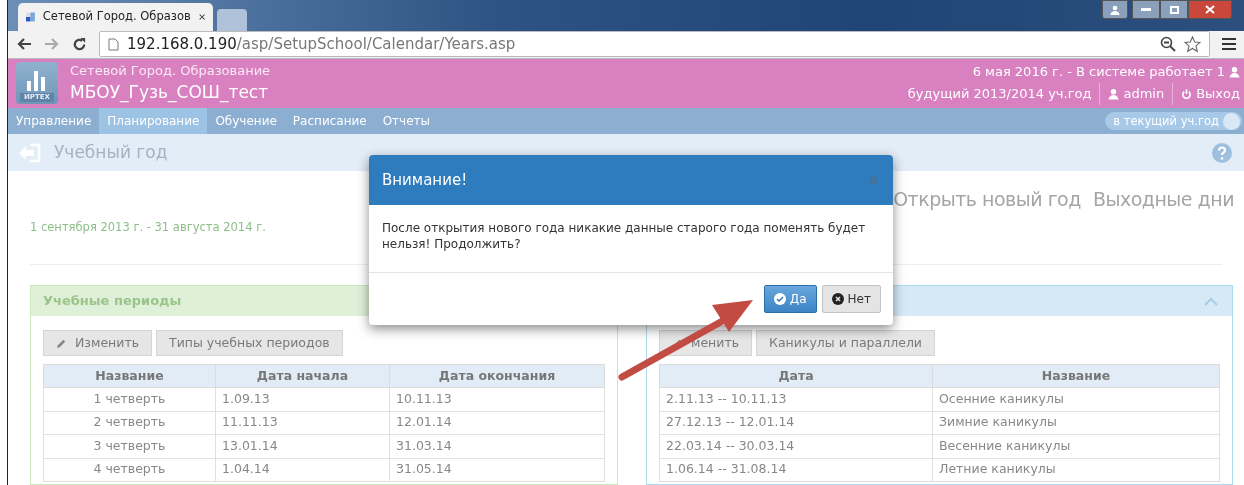 The height and width of the screenshot is (485, 1244). What do you see at coordinates (232, 19) in the screenshot?
I see `new-tab-button` at bounding box center [232, 19].